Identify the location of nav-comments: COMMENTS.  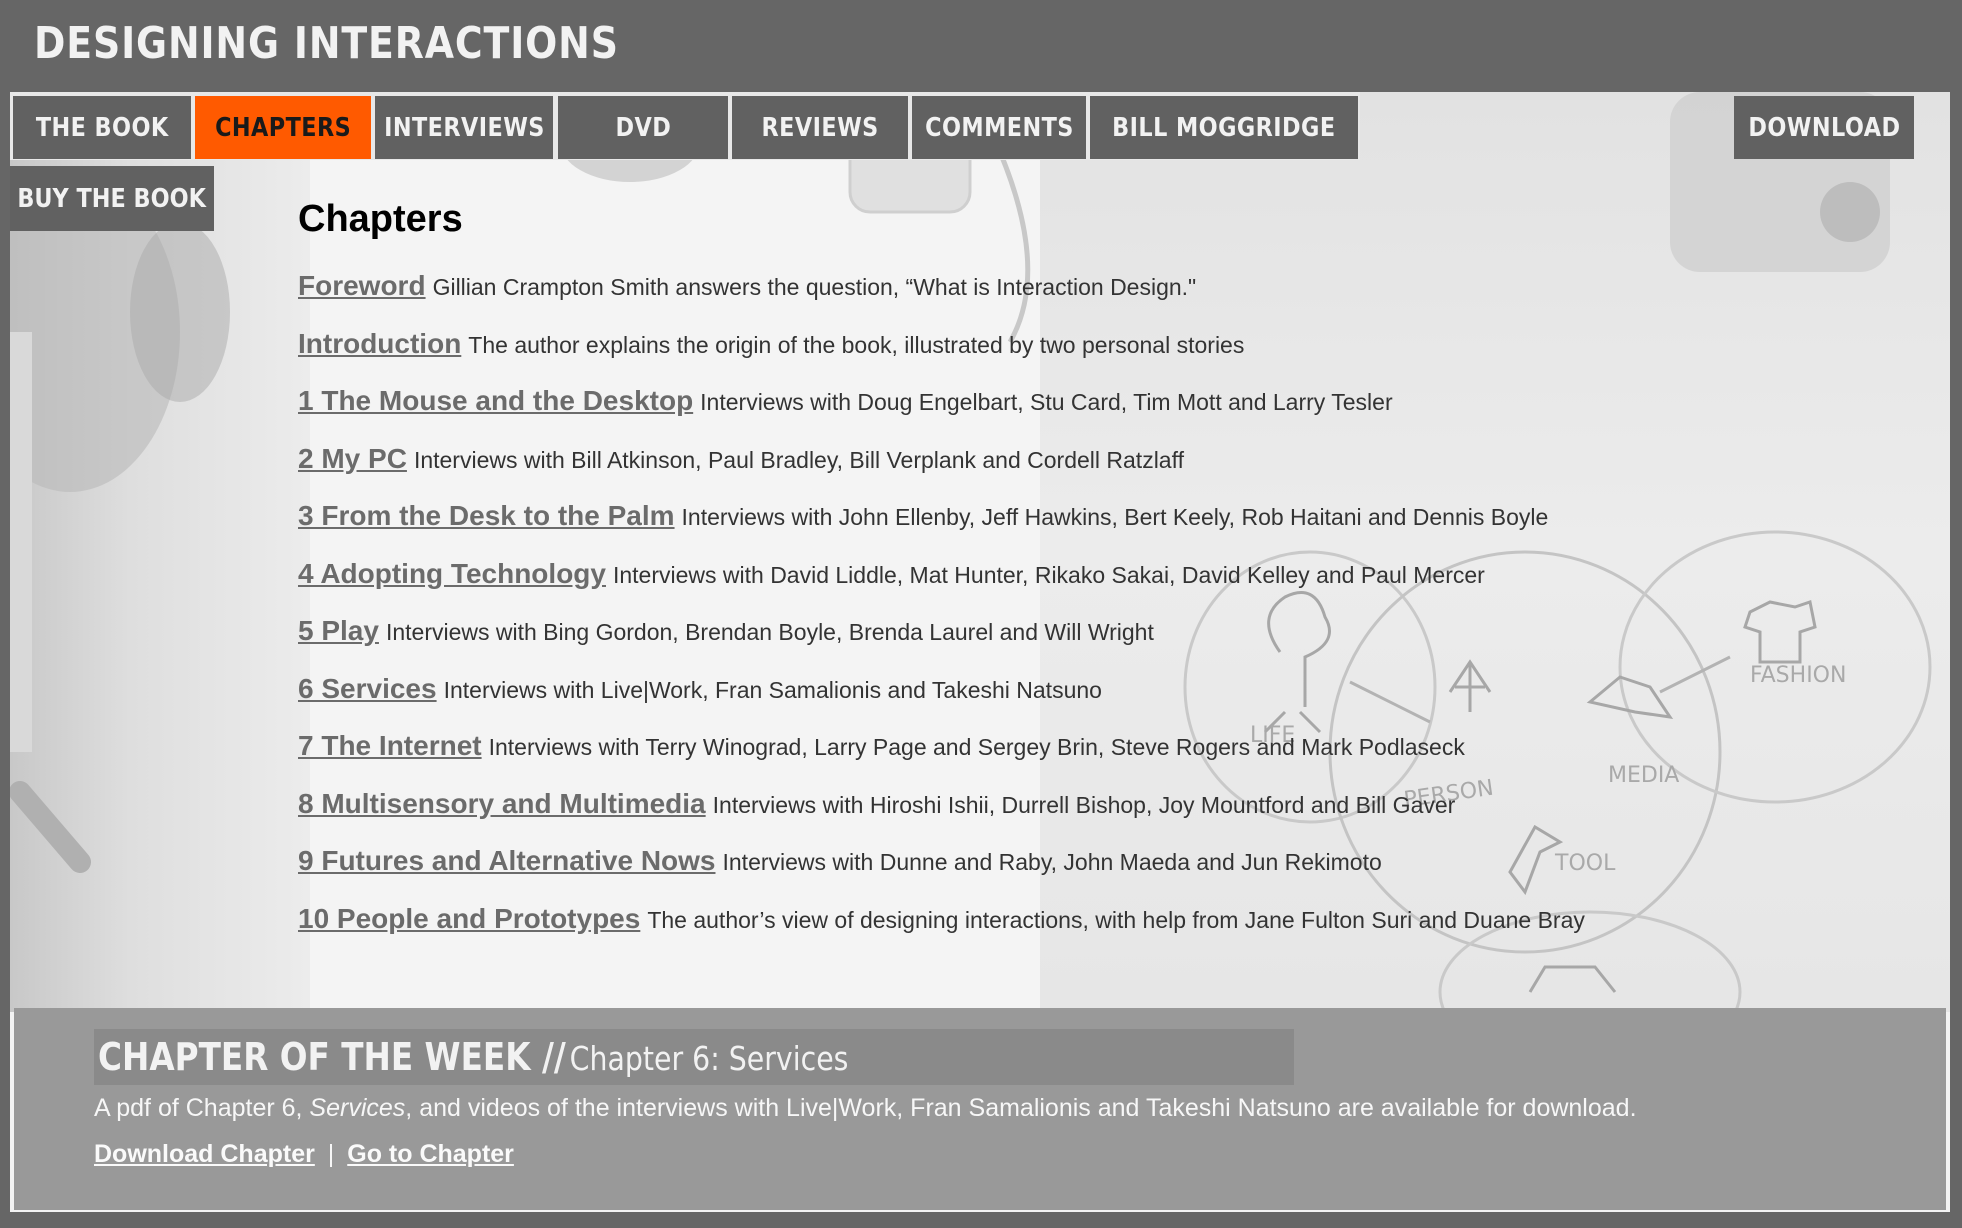
(999, 127).